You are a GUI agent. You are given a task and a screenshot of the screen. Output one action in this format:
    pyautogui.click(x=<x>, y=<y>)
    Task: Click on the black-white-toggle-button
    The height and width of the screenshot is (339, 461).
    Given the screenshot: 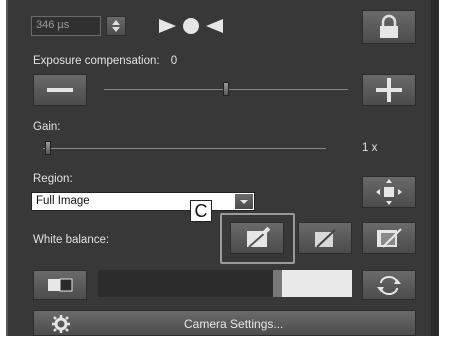 What is the action you would take?
    pyautogui.click(x=60, y=285)
    